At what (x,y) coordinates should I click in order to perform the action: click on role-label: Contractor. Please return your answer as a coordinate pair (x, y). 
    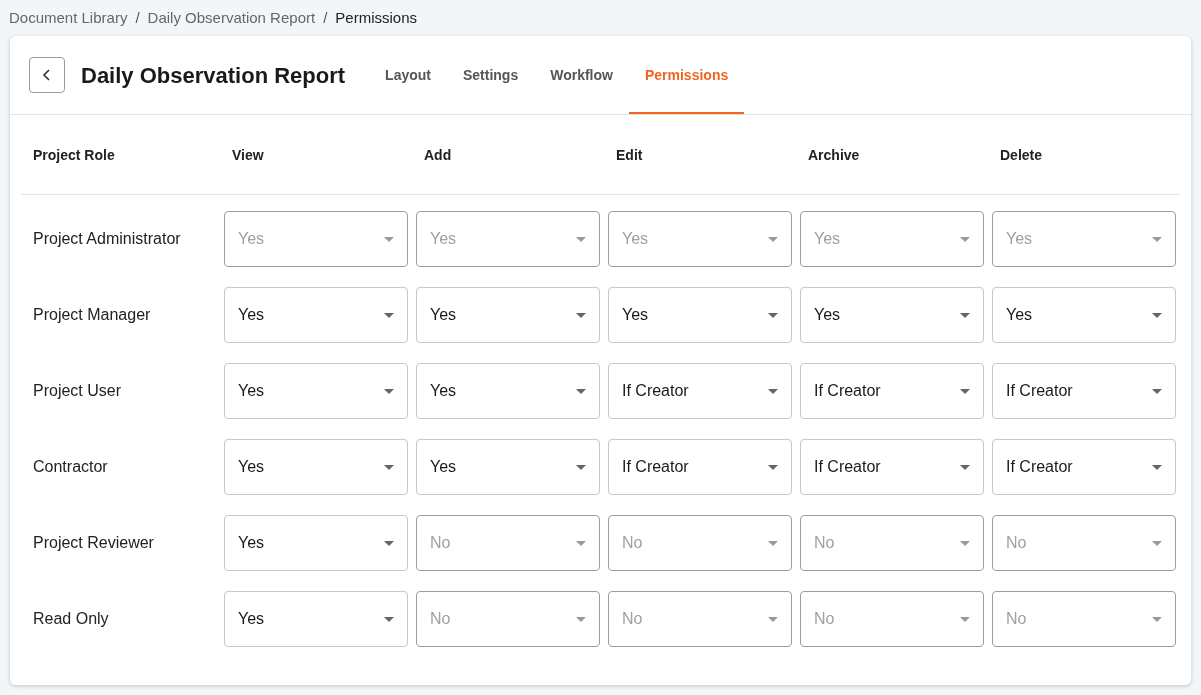
    Looking at the image, I should click on (70, 467).